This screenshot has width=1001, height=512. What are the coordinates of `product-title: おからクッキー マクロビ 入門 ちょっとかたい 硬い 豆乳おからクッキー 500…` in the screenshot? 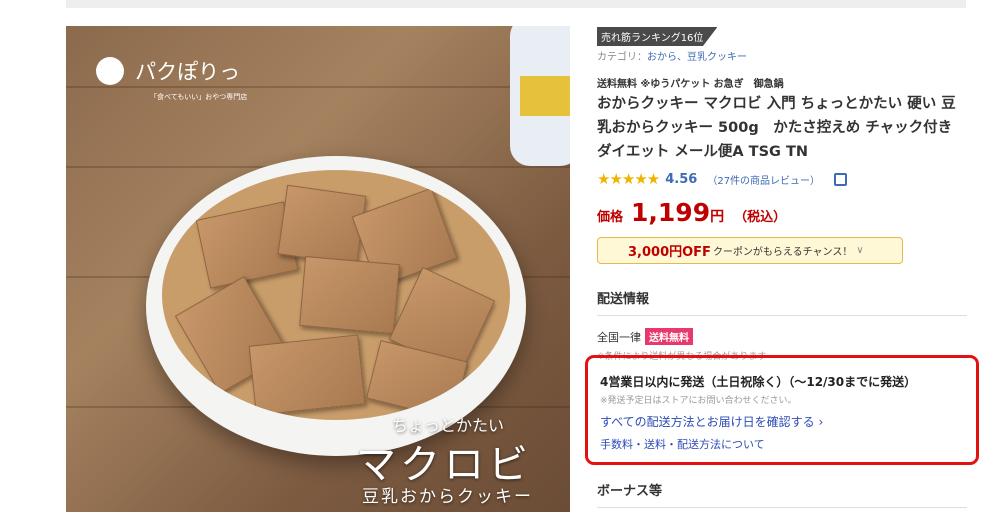 It's located at (776, 128).